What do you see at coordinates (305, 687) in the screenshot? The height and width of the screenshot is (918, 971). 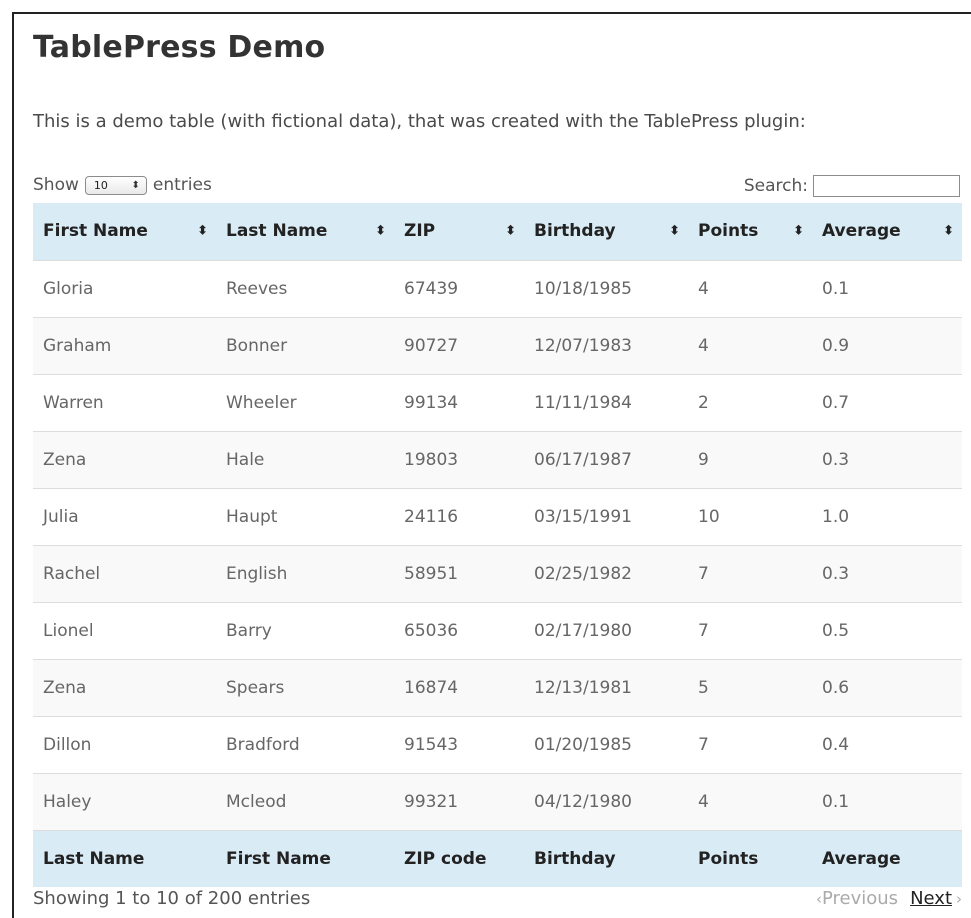 I see `cell-last-name: Spears` at bounding box center [305, 687].